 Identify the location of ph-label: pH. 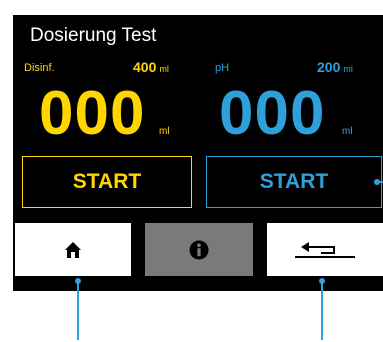
(222, 68).